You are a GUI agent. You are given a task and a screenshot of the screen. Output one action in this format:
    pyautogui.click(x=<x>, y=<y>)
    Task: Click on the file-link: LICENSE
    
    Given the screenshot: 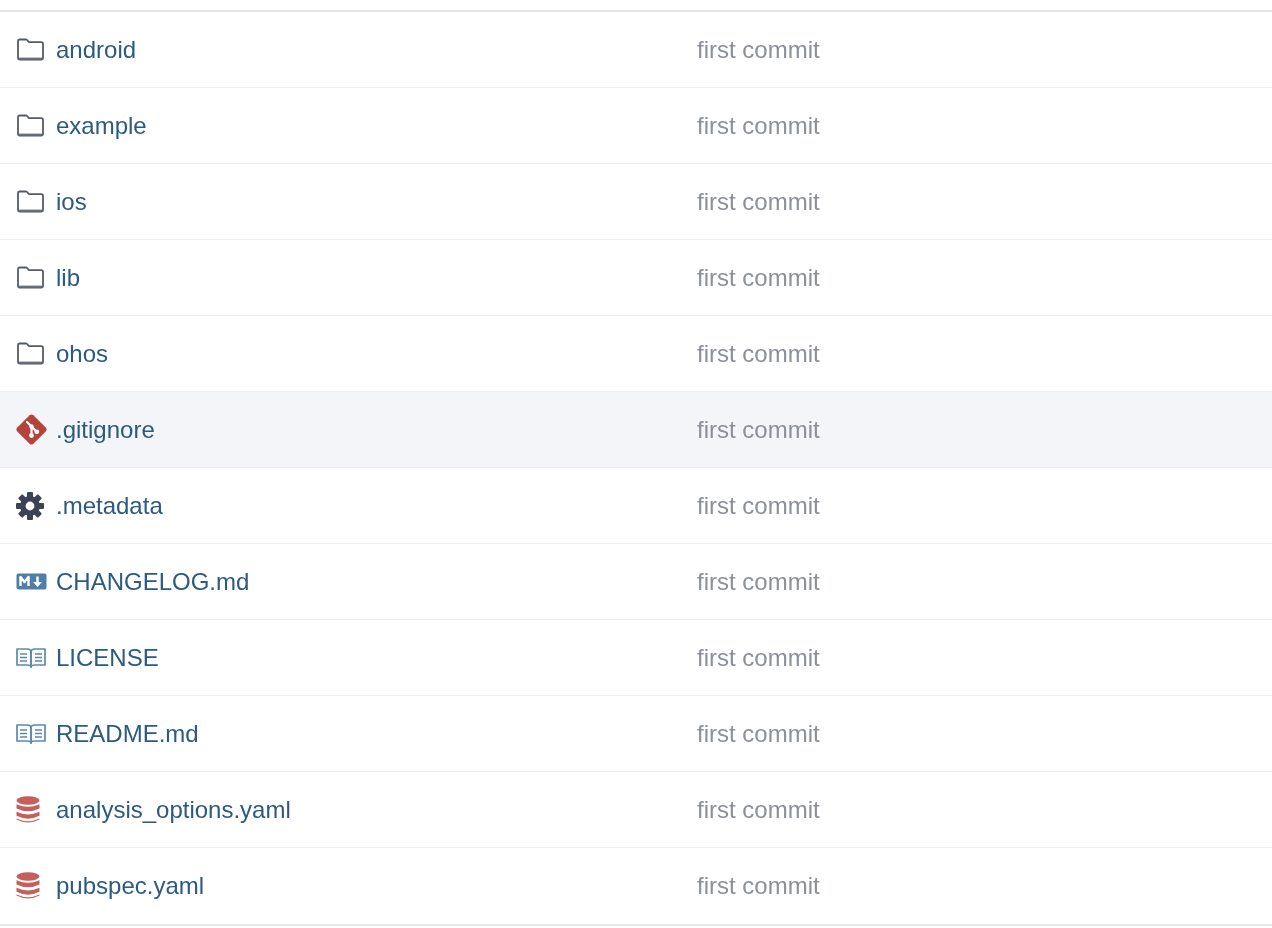 What is the action you would take?
    pyautogui.click(x=107, y=657)
    